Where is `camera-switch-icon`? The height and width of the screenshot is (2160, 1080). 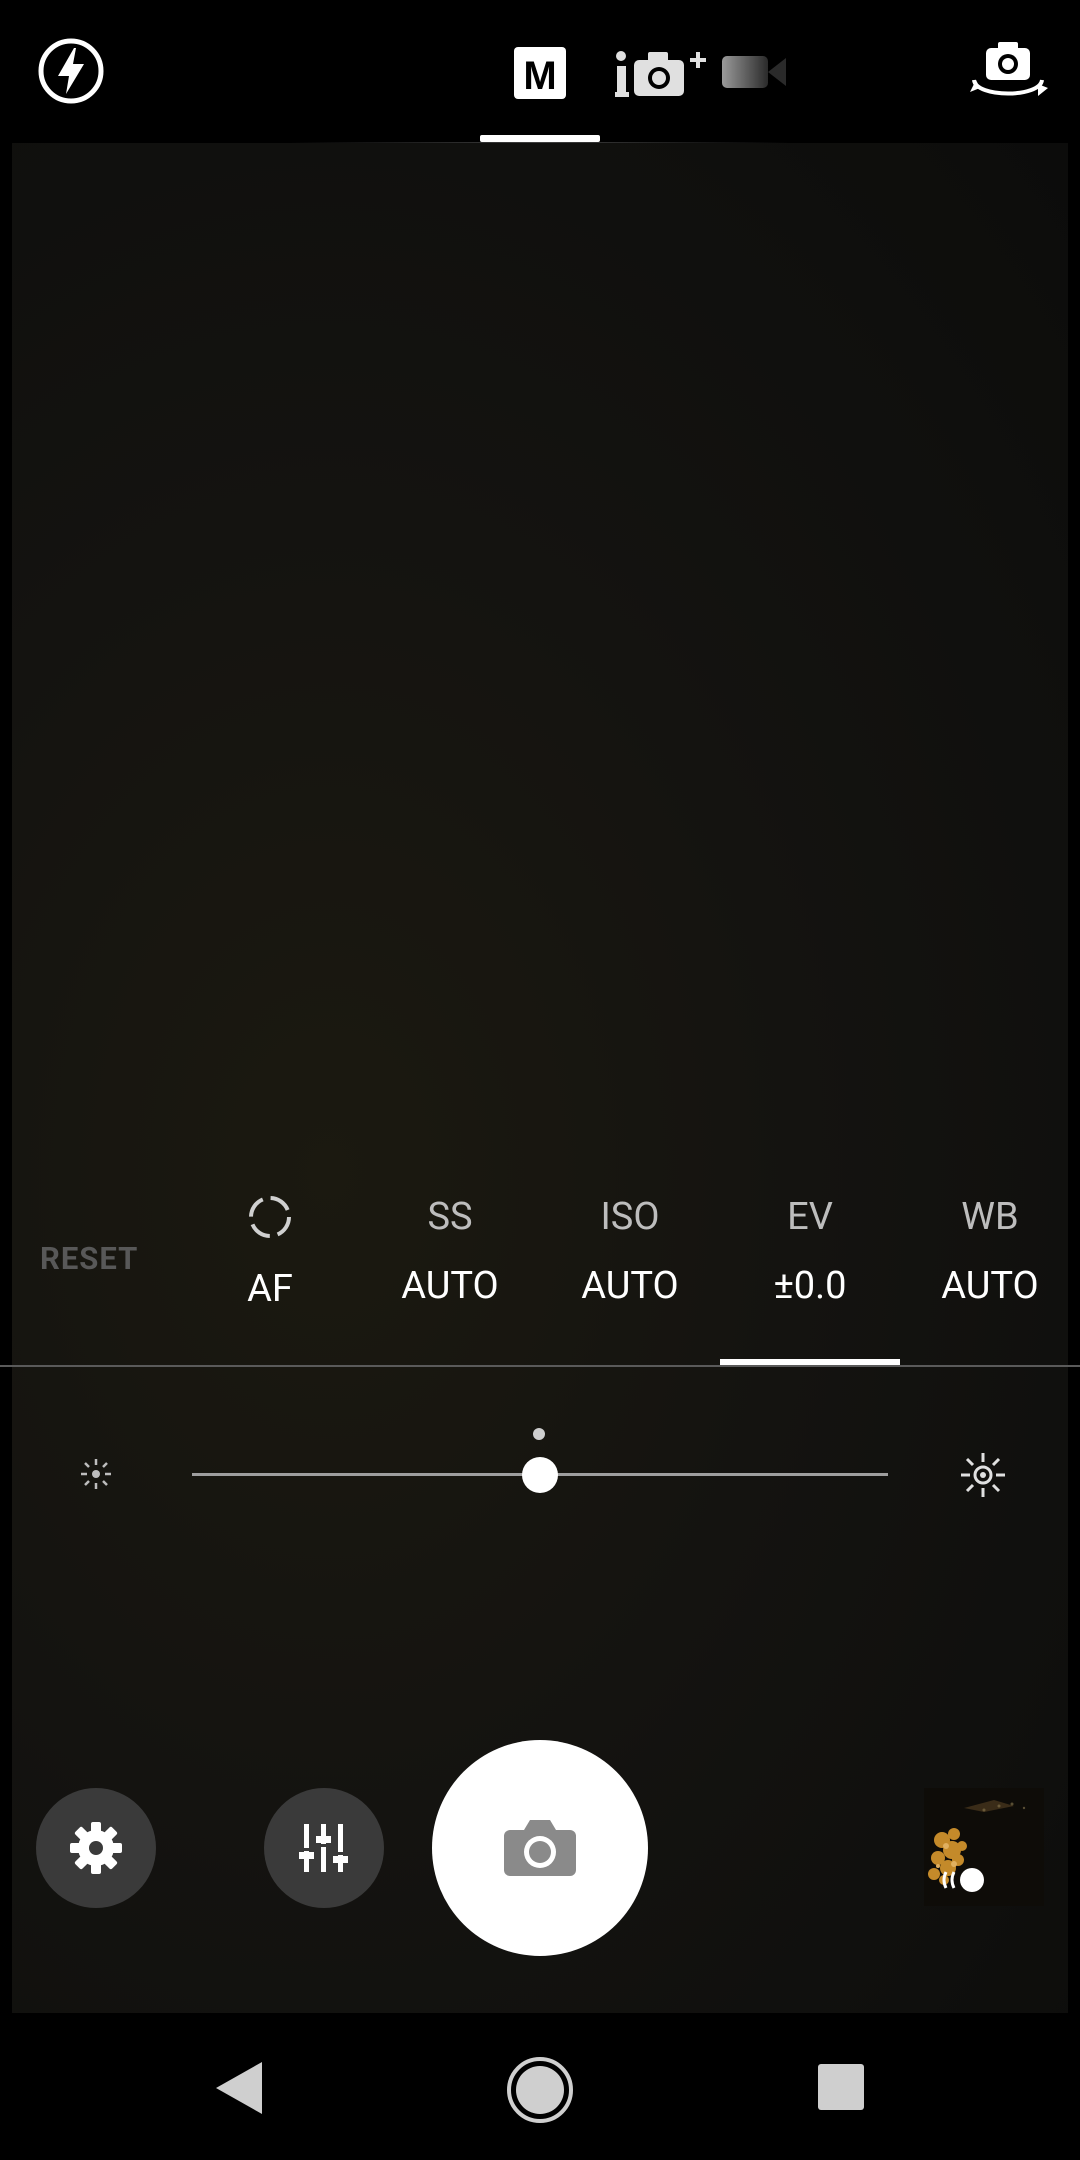 camera-switch-icon is located at coordinates (1008, 73).